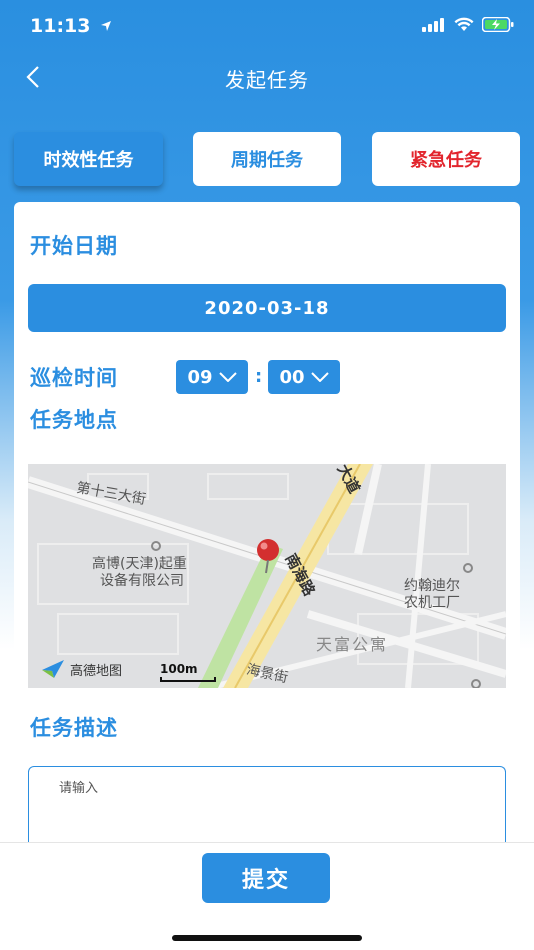  I want to click on nav-bar: 发起任务, so click(267, 78).